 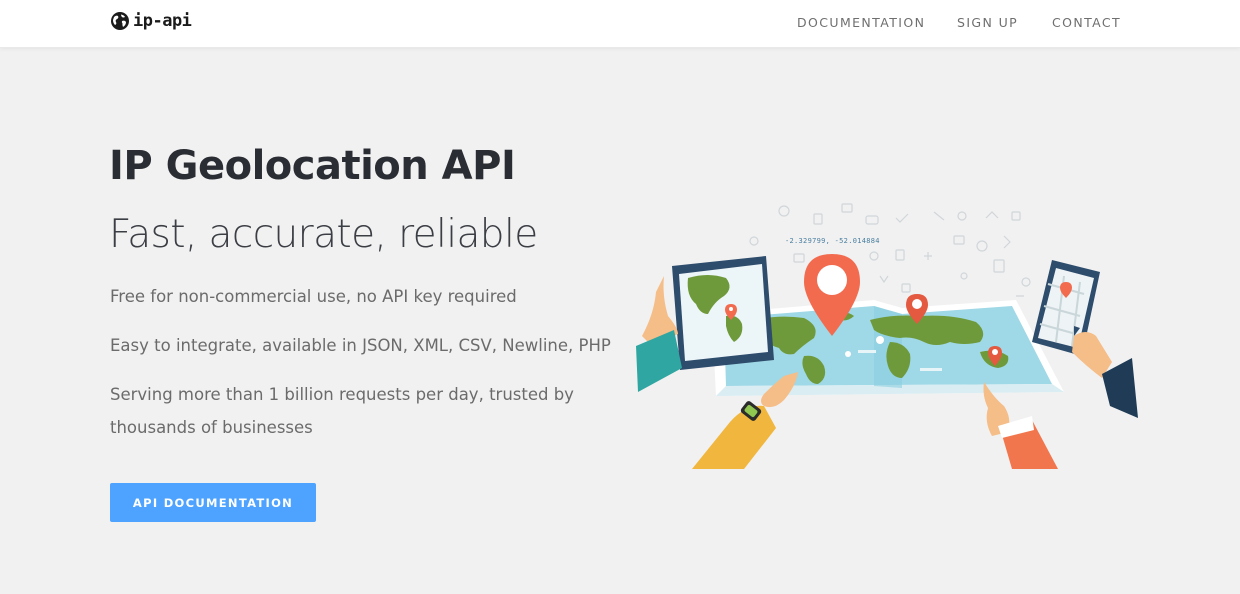 What do you see at coordinates (1086, 22) in the screenshot?
I see `nav-contact: CONTACT` at bounding box center [1086, 22].